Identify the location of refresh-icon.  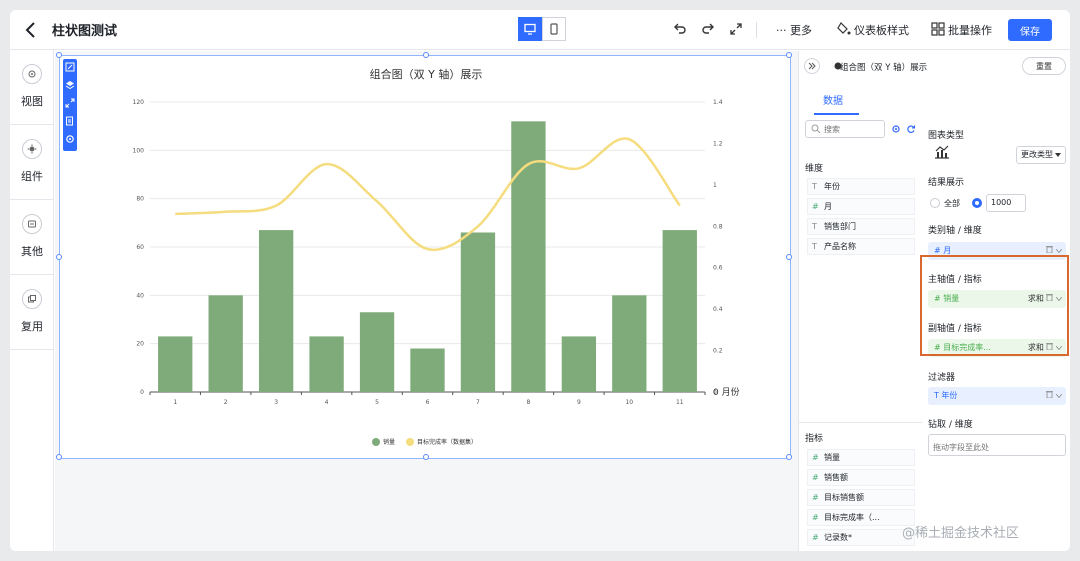
(911, 129).